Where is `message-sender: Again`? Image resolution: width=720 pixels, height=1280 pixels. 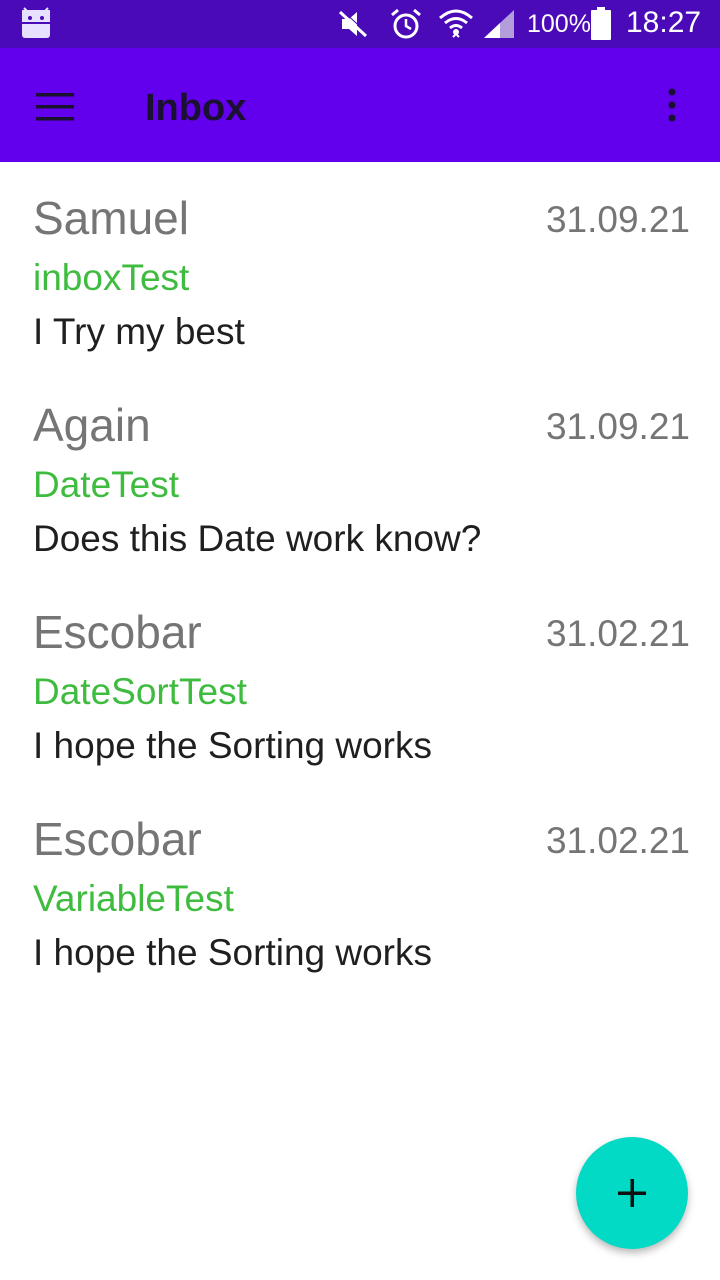 message-sender: Again is located at coordinates (92, 425).